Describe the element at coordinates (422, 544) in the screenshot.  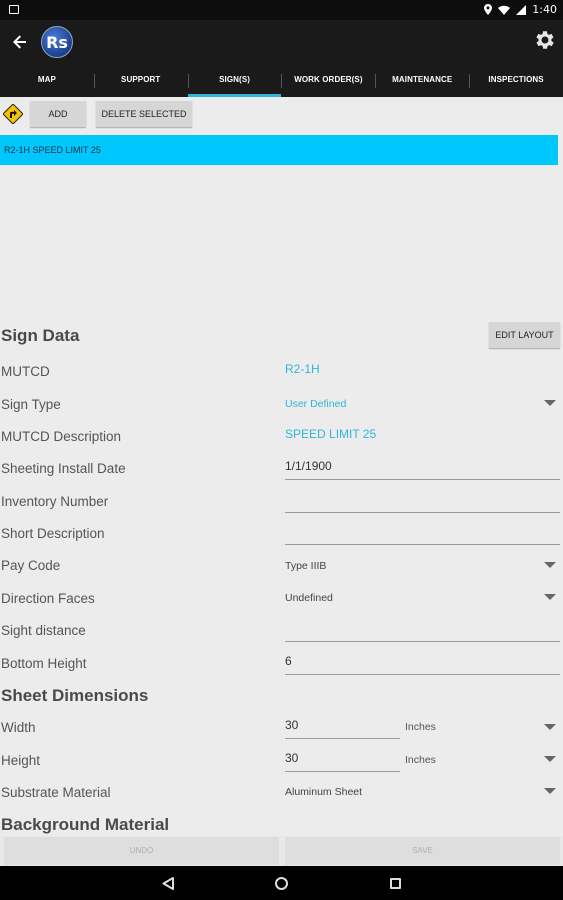
I see `short-description-underline` at that location.